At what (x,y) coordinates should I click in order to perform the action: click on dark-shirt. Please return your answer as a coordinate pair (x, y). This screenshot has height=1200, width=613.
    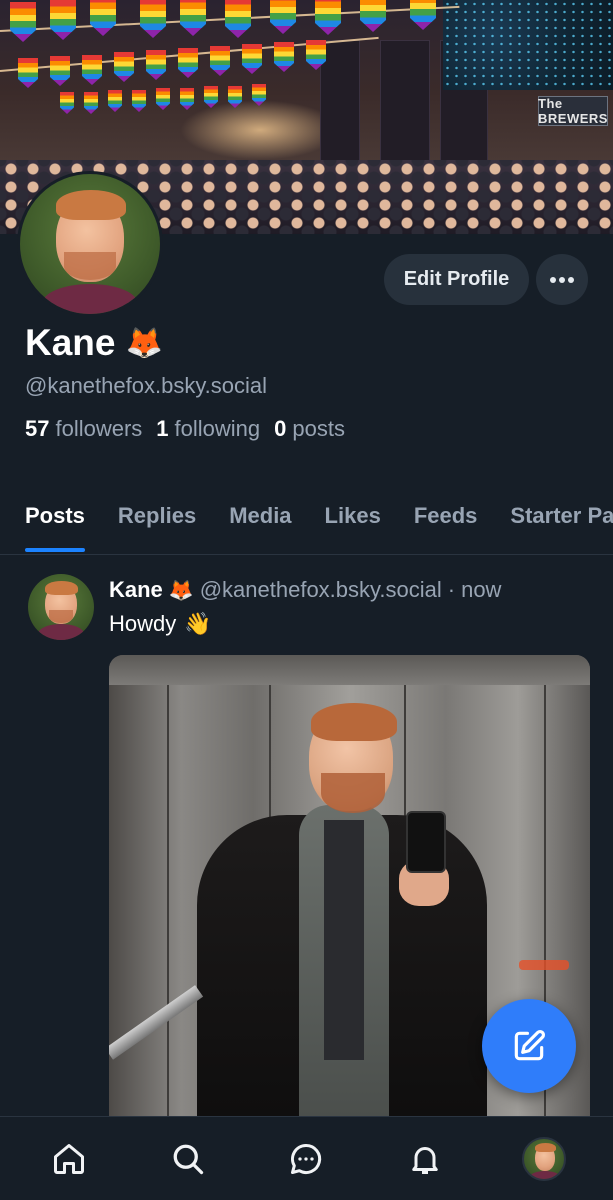
    Looking at the image, I should click on (344, 940).